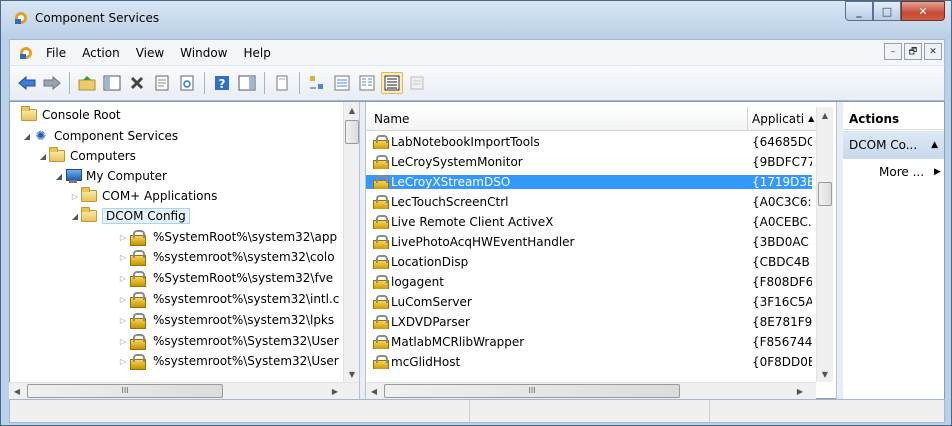  I want to click on small-icons-view-icon, so click(342, 83).